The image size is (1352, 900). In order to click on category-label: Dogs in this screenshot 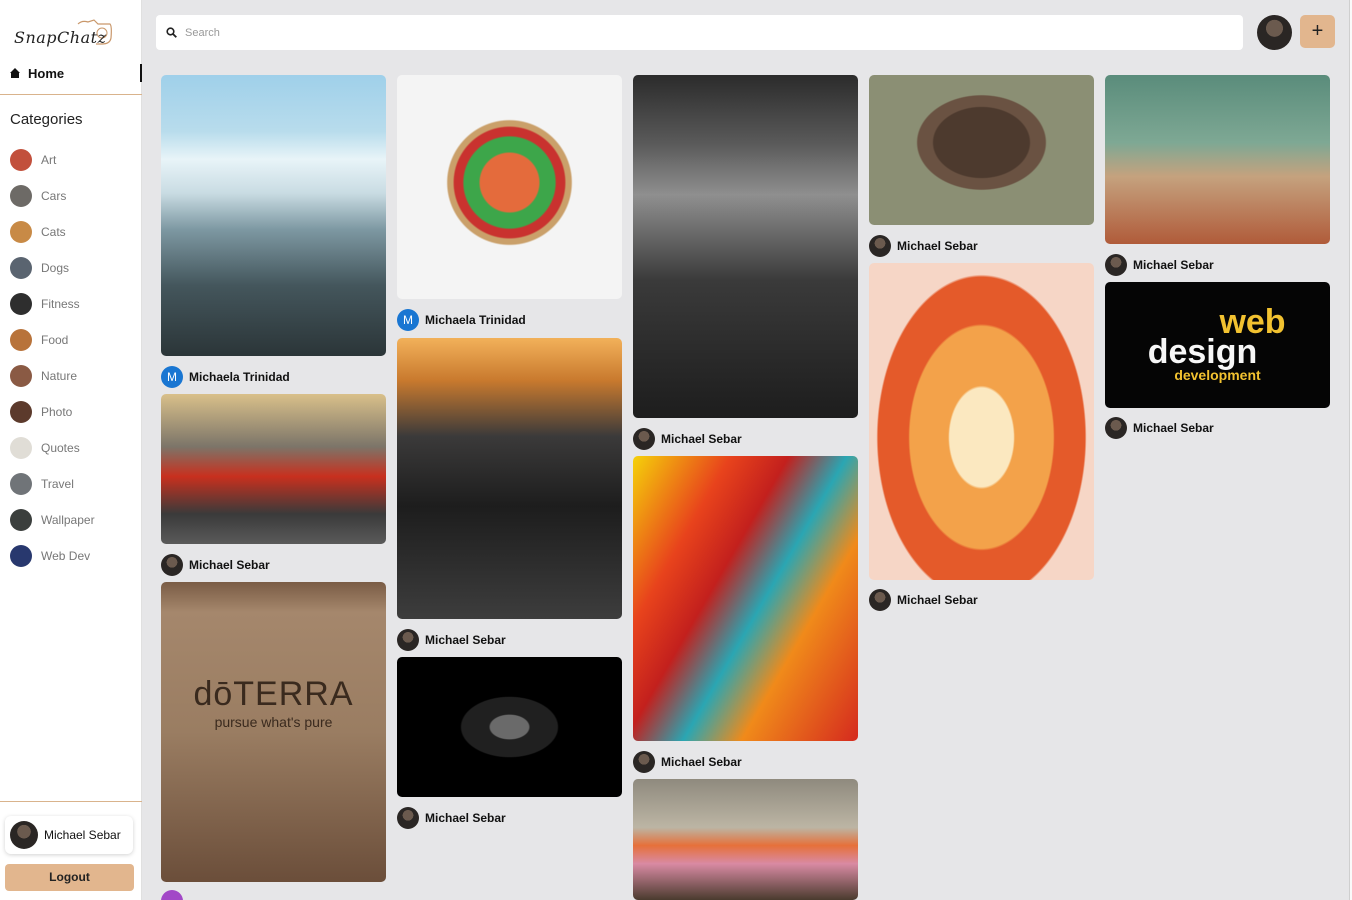, I will do `click(55, 268)`.